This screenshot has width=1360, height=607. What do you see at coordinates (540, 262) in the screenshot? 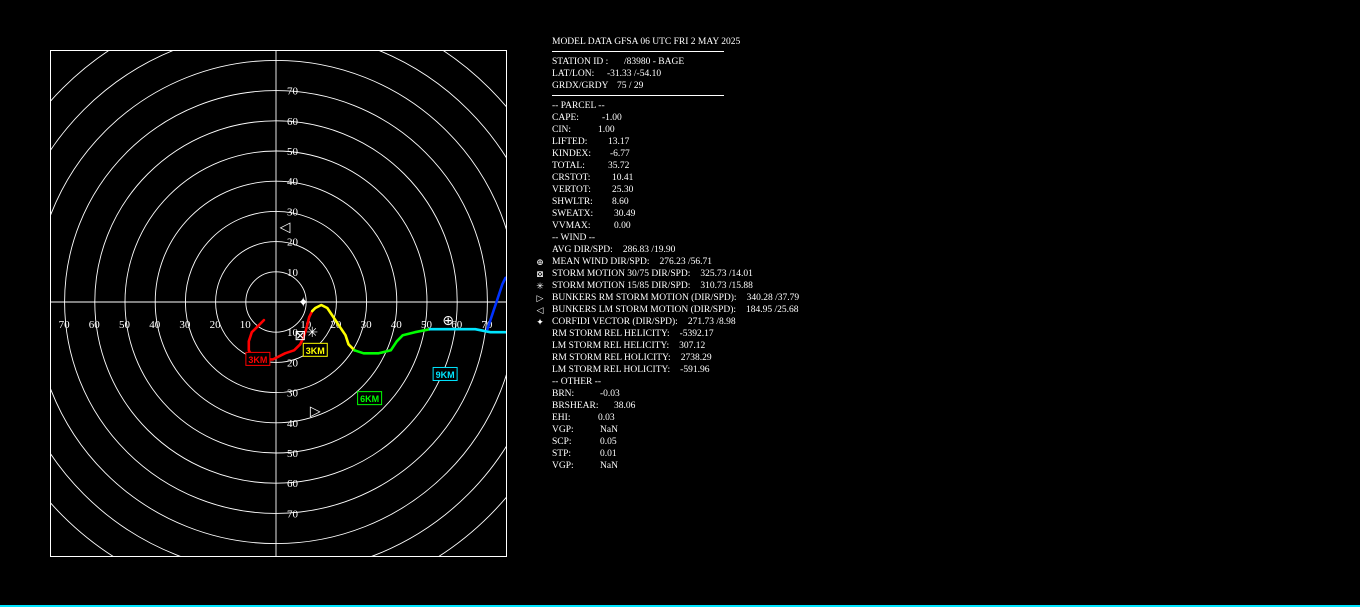
I see `wind-param-legend-icon: ⊕` at bounding box center [540, 262].